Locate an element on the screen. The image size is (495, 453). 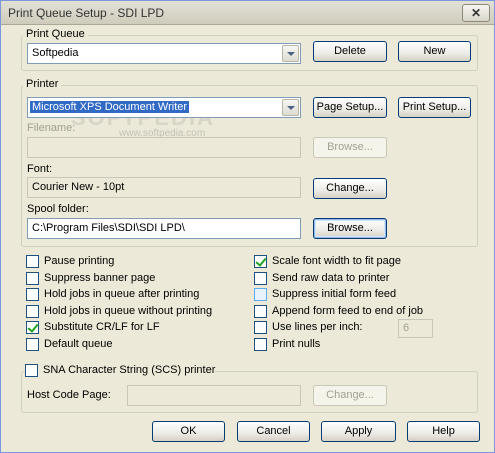
left-option: Substitute CR/LF for LF is located at coordinates (131, 328).